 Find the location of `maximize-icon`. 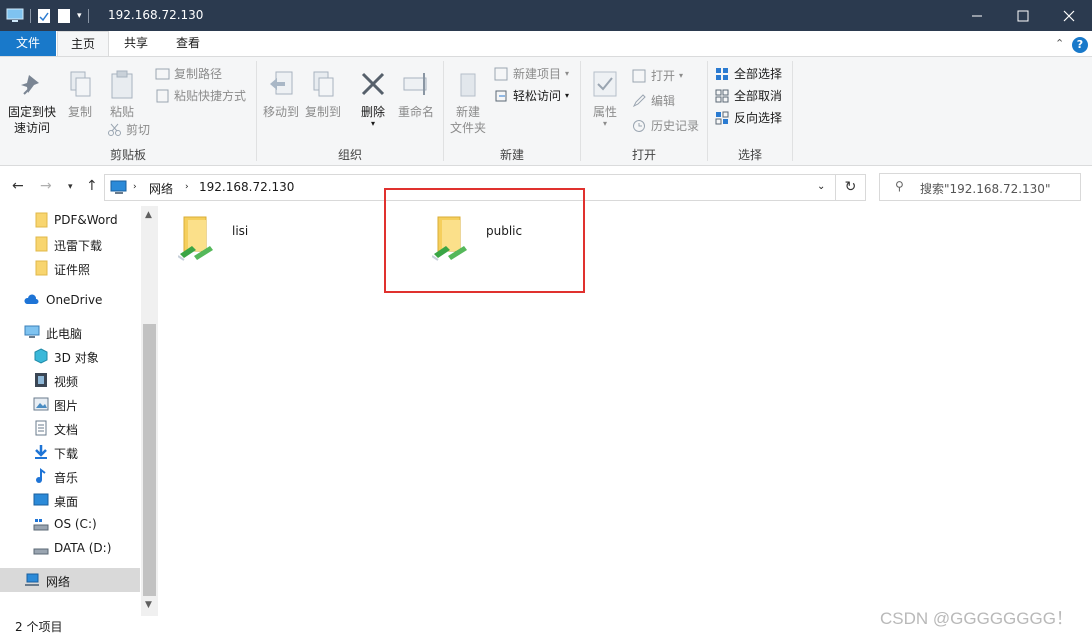

maximize-icon is located at coordinates (1023, 15).